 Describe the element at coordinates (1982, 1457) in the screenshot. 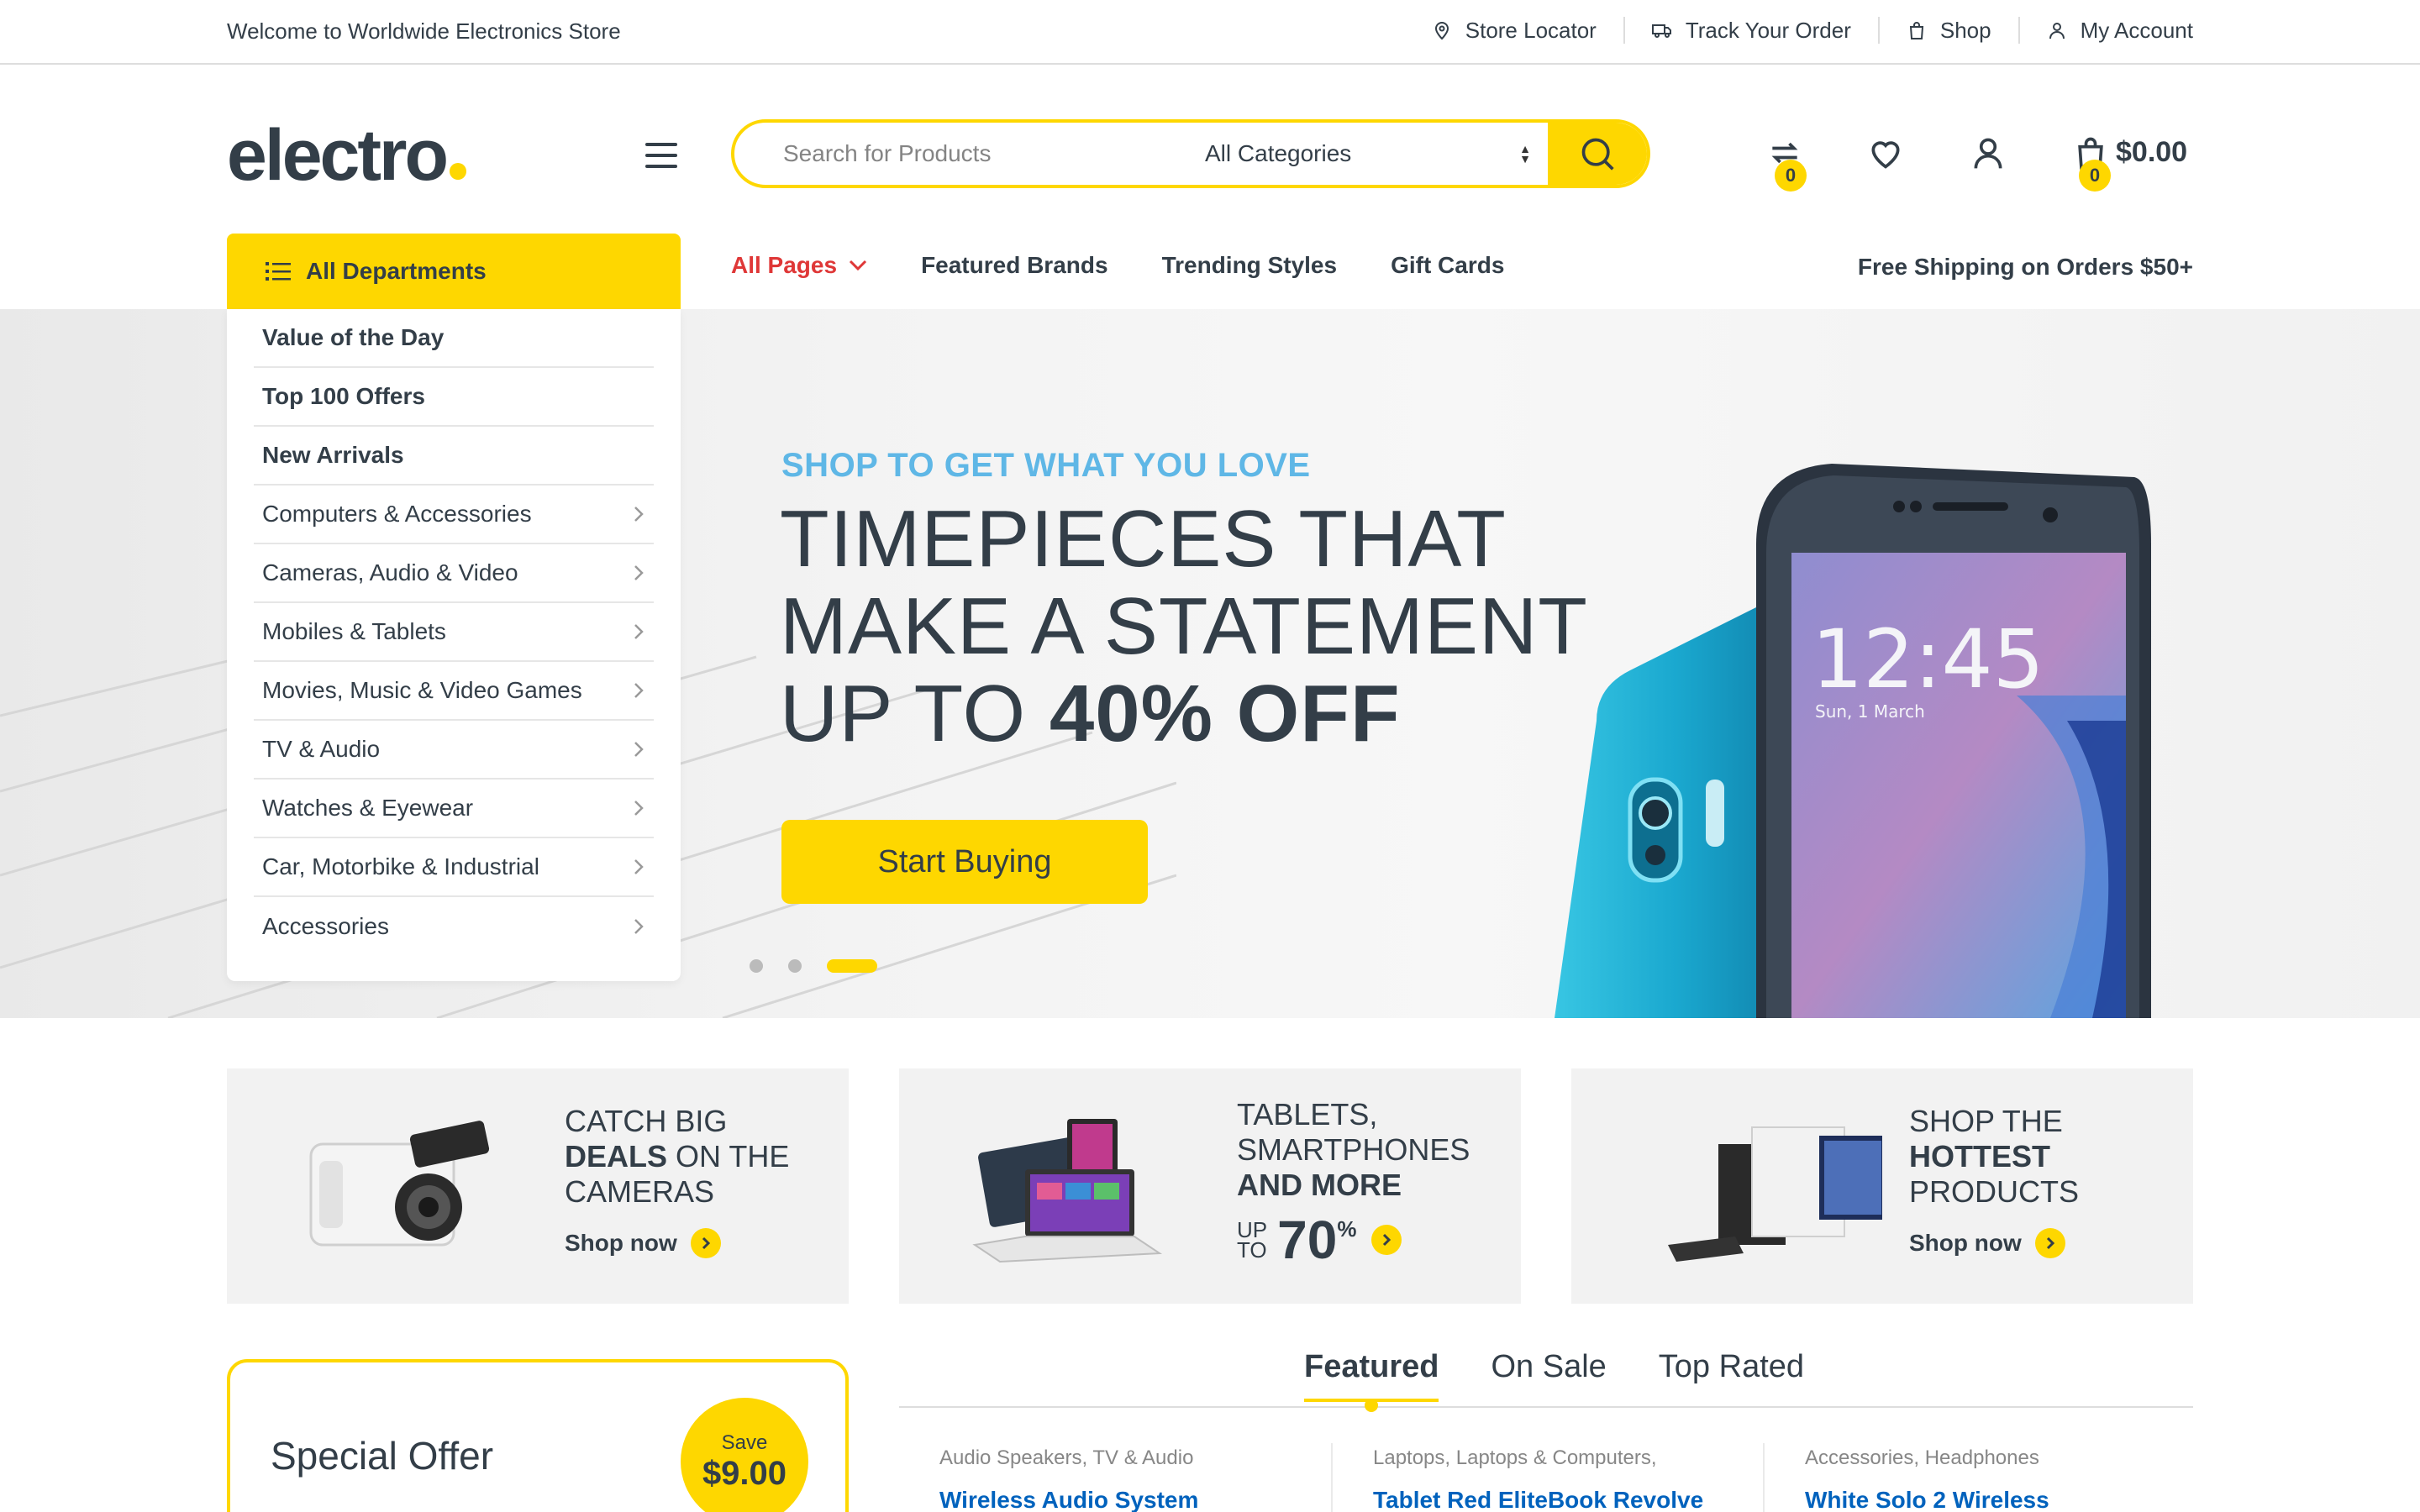

I see `category-link: Headphones` at that location.